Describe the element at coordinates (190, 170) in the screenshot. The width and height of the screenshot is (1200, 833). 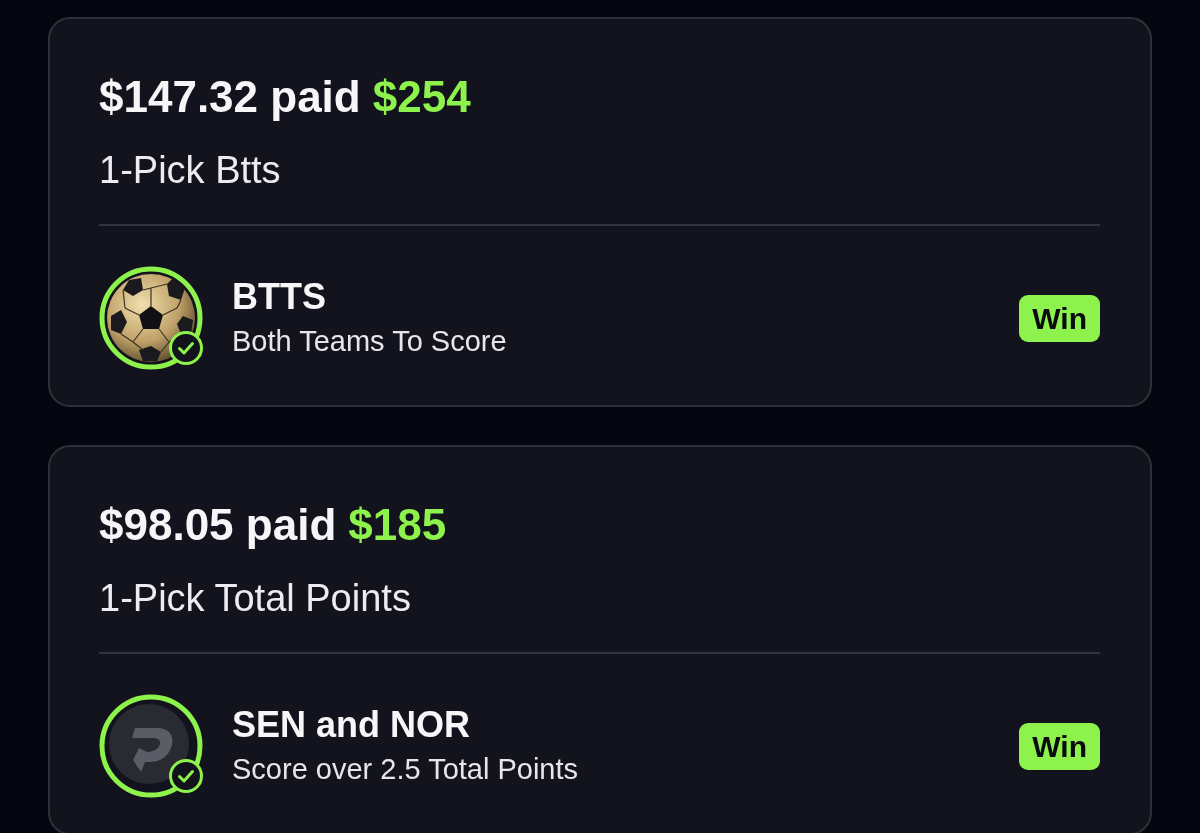
I see `bet-type-label: 1-Pick Btts` at that location.